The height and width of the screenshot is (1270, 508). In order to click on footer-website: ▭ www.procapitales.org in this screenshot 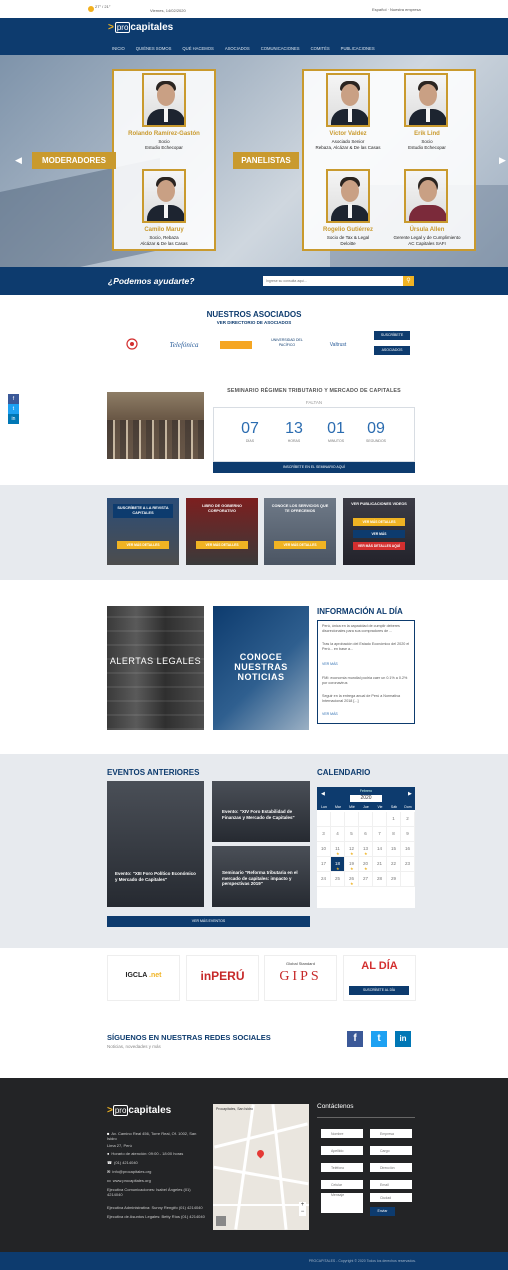, I will do `click(157, 1180)`.